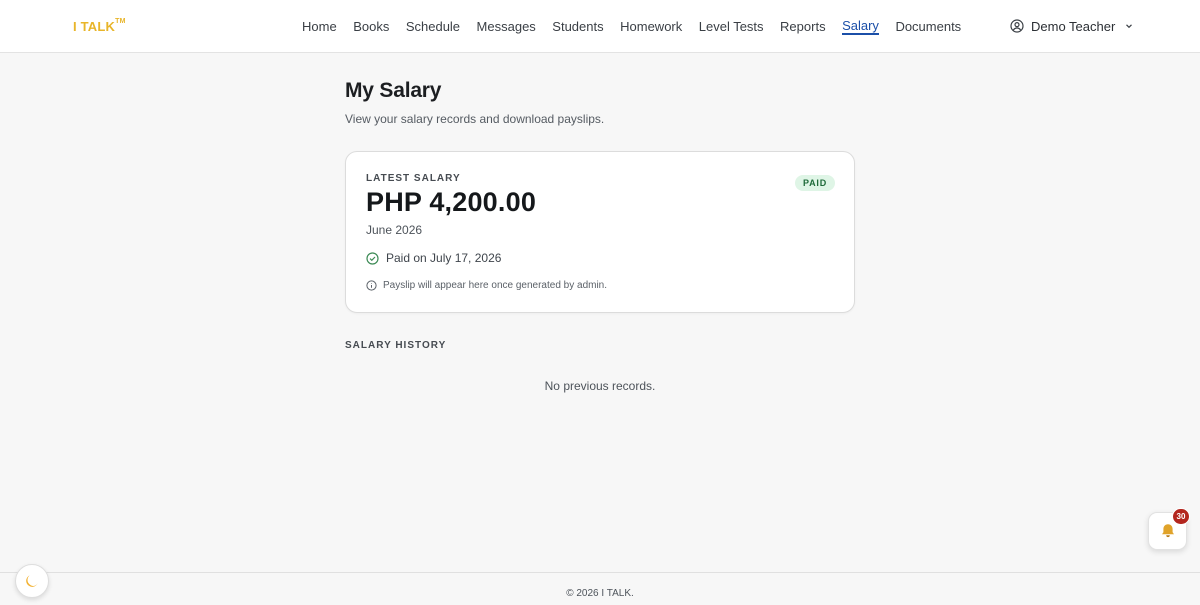  Describe the element at coordinates (451, 202) in the screenshot. I see `salary-amount: PHP 4,200.00` at that location.